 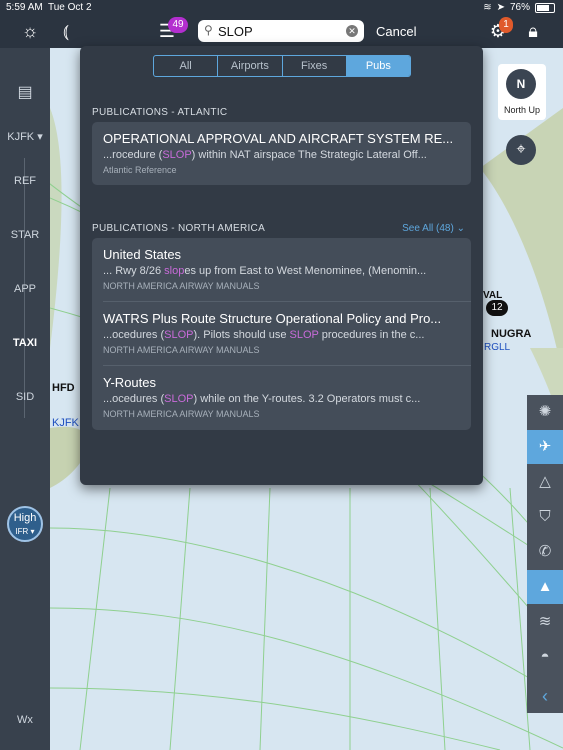 What do you see at coordinates (352, 31) in the screenshot?
I see `clear-icon: ✕` at bounding box center [352, 31].